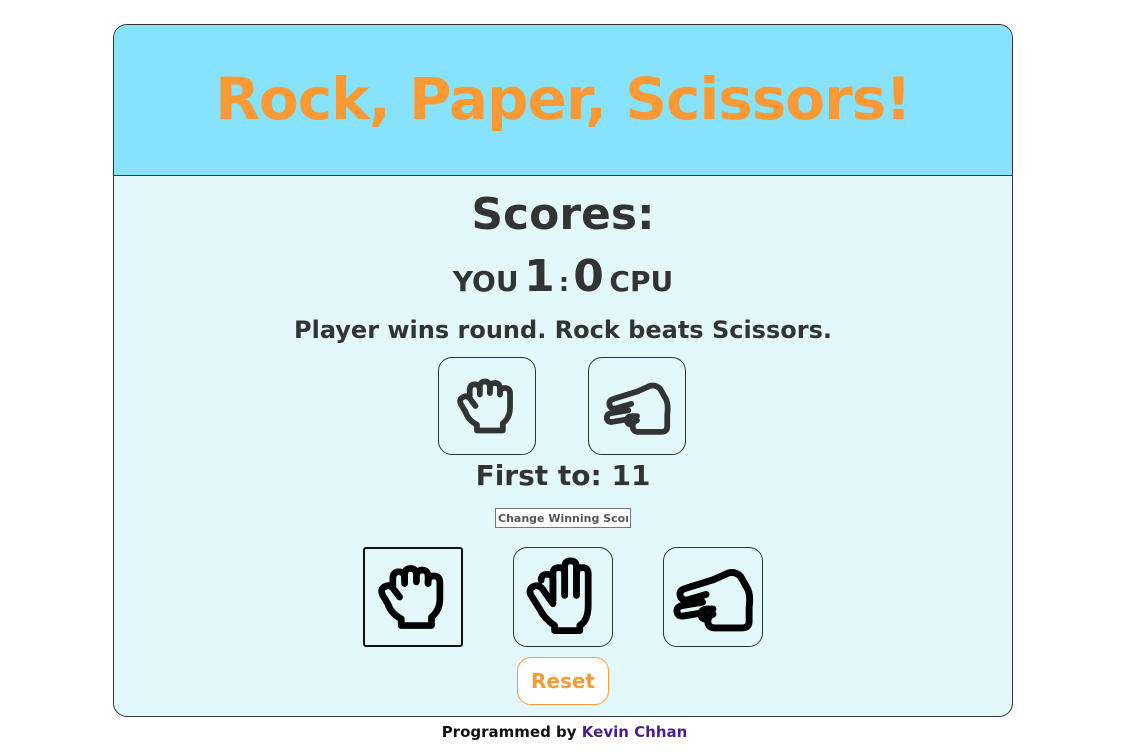  I want to click on cpu-choice-display, so click(637, 406).